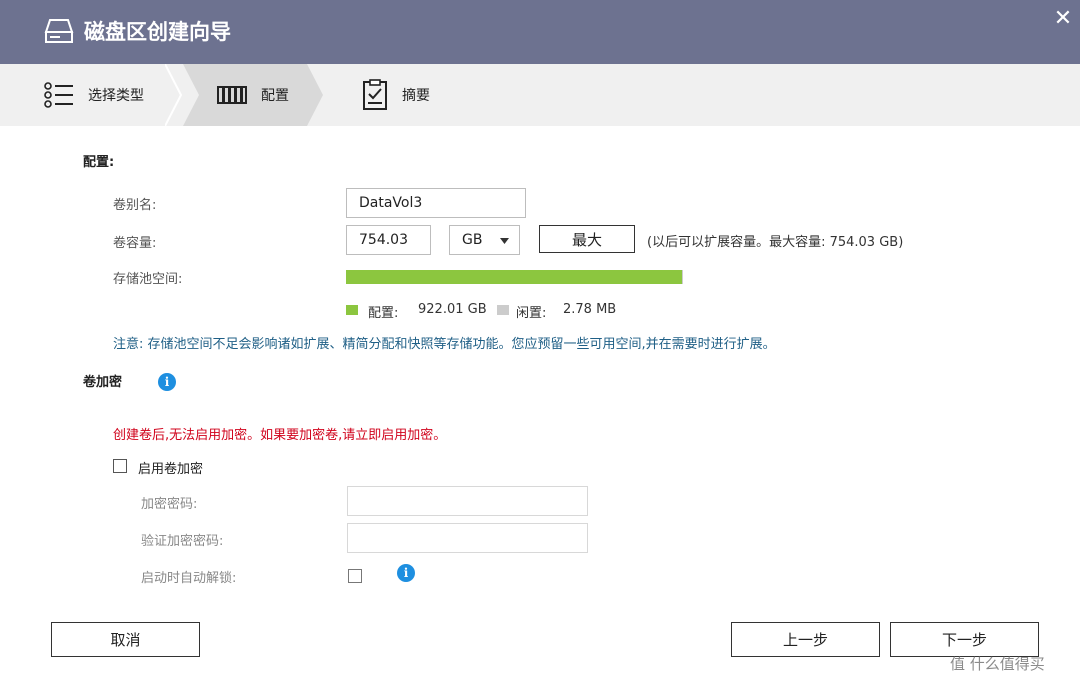 This screenshot has height=684, width=1080. What do you see at coordinates (275, 96) in the screenshot?
I see `step-label: 配置` at bounding box center [275, 96].